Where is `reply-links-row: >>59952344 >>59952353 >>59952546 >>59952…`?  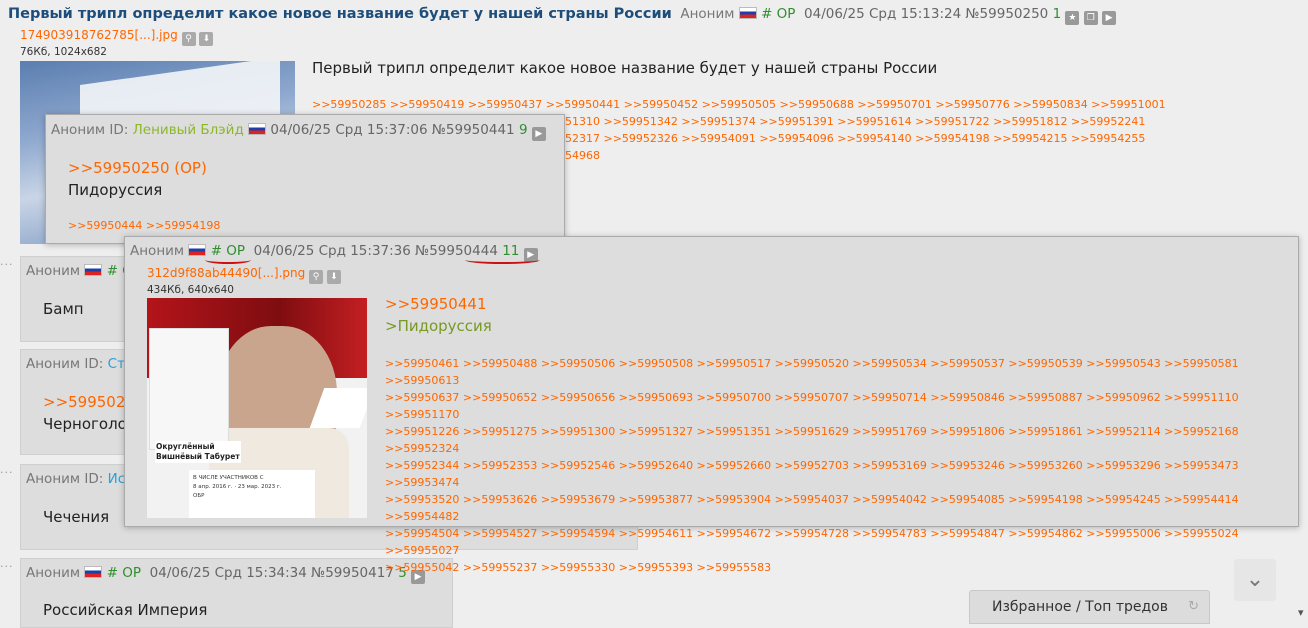
reply-links-row: >>59952344 >>59952353 >>59952546 >>59952… is located at coordinates (841, 474).